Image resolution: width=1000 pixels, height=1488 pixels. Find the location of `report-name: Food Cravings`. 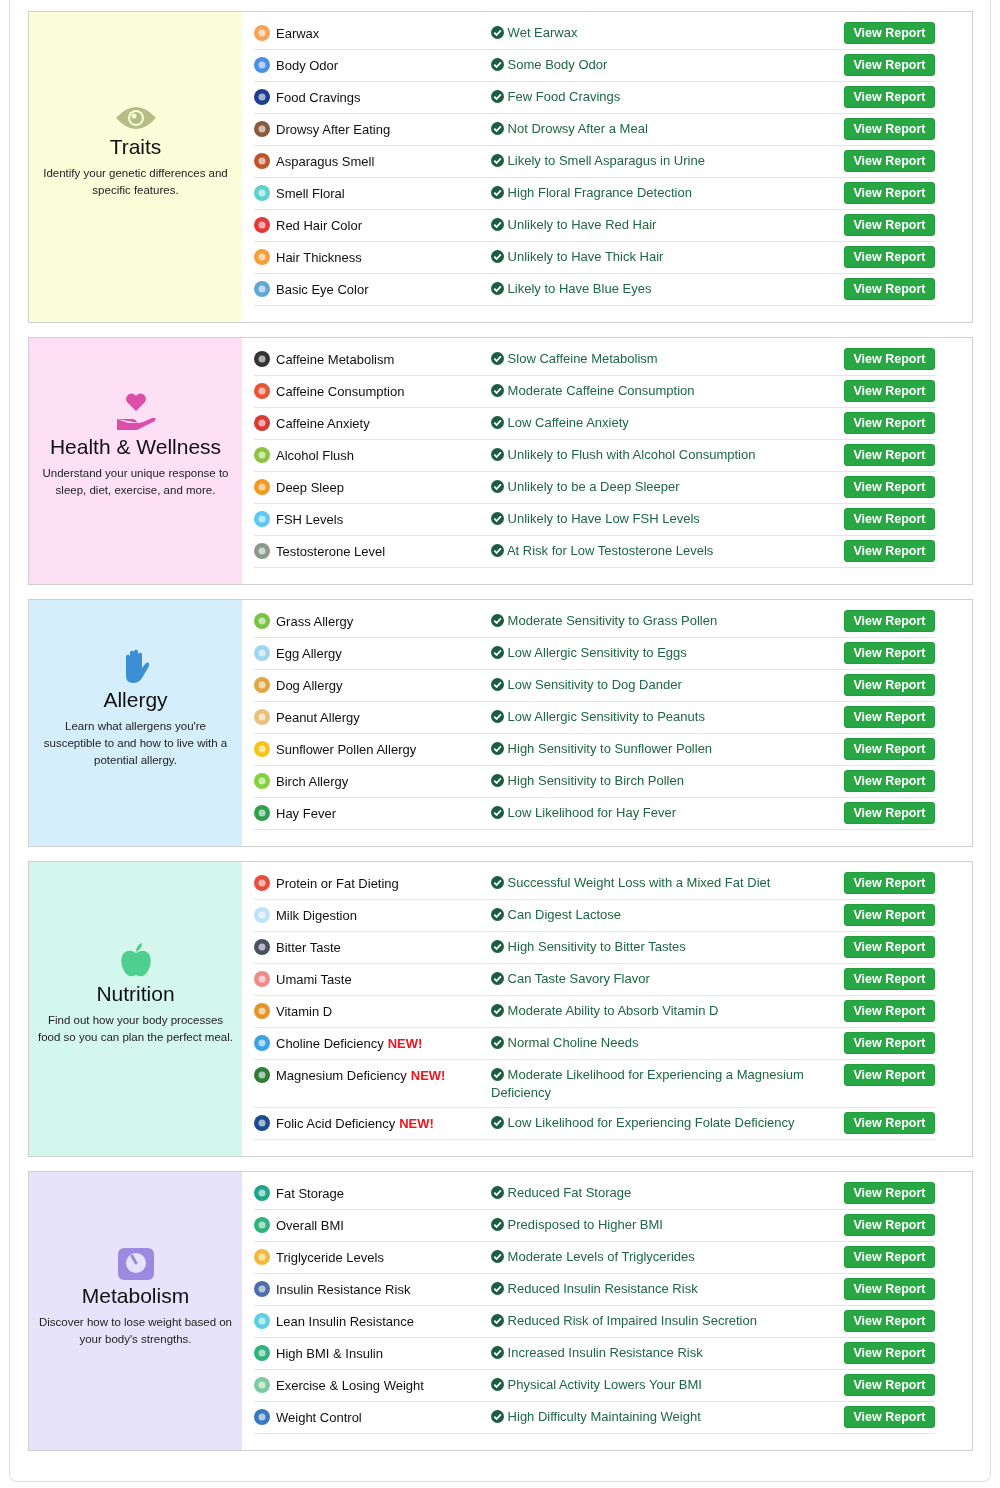

report-name: Food Cravings is located at coordinates (318, 97).